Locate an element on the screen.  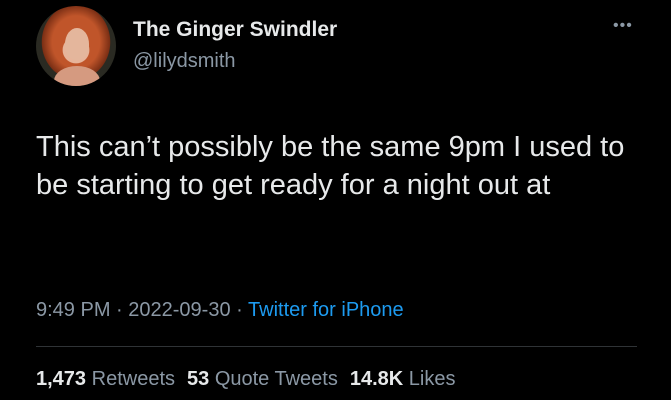
likes-count: 14.8K is located at coordinates (376, 379).